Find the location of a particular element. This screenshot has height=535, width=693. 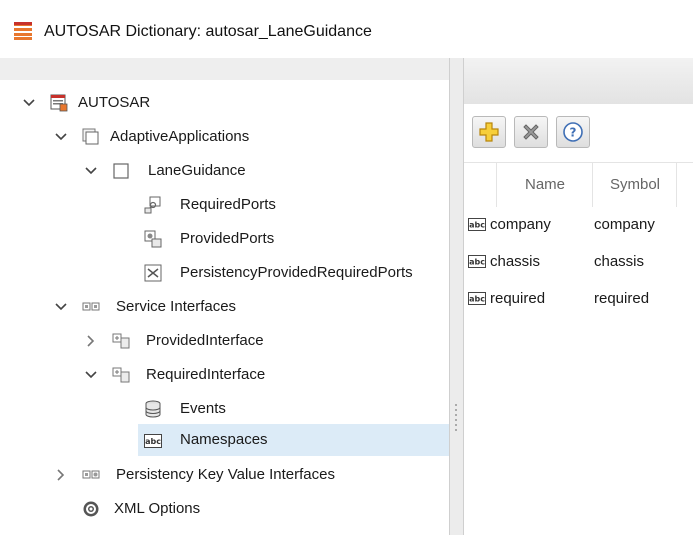

cell-name: chassis is located at coordinates (515, 261).